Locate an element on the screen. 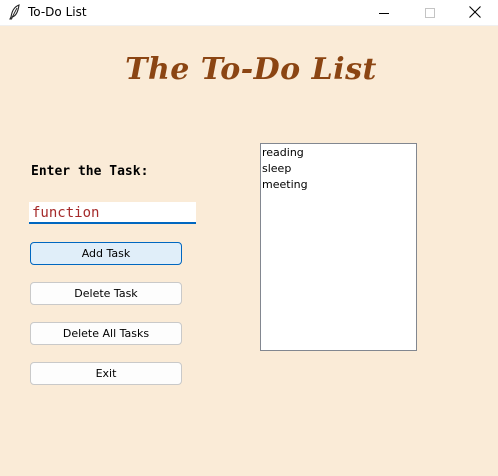 This screenshot has height=476, width=498. delete-all-tasks-button: Delete All Tasks is located at coordinates (106, 333).